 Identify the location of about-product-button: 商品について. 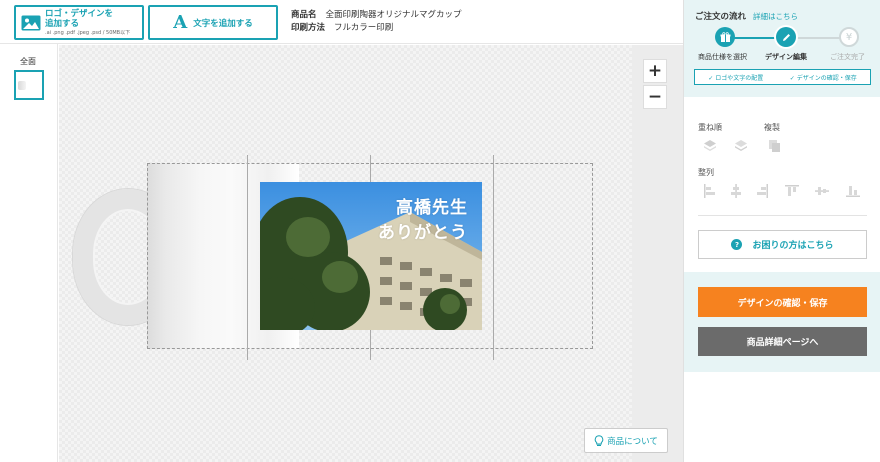
(626, 440).